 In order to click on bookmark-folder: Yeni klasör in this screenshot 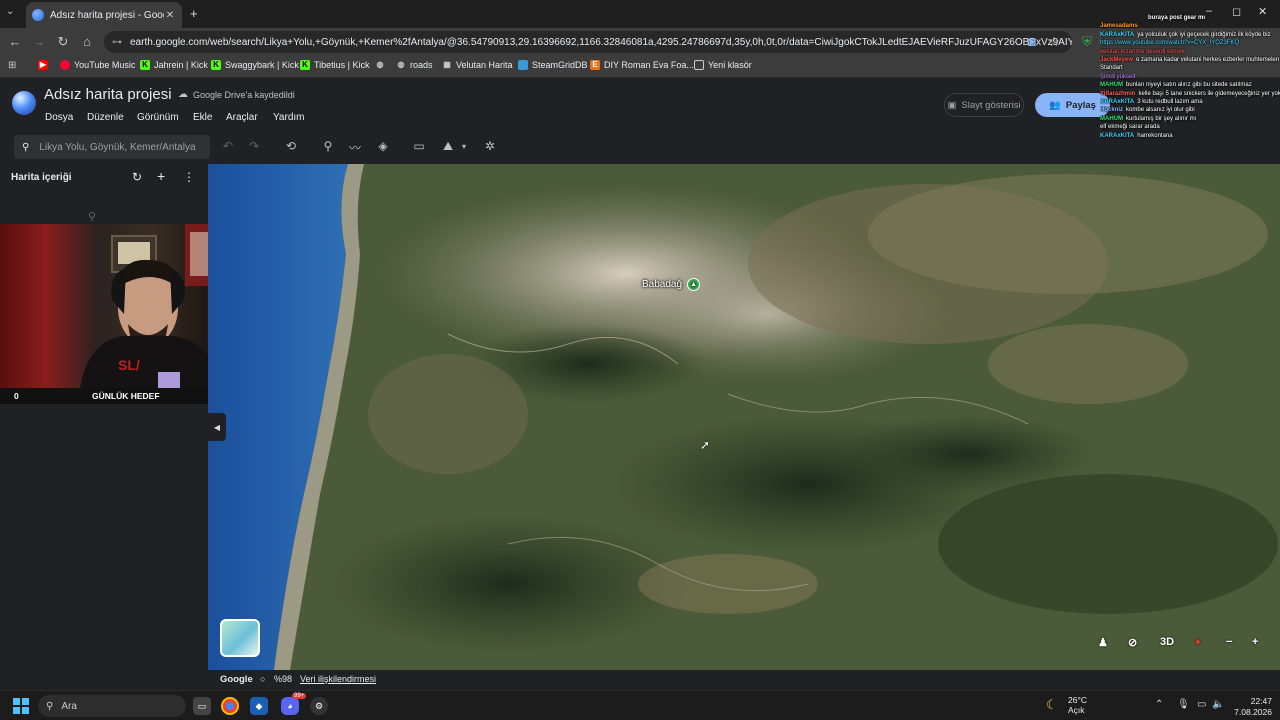, I will do `click(723, 65)`.